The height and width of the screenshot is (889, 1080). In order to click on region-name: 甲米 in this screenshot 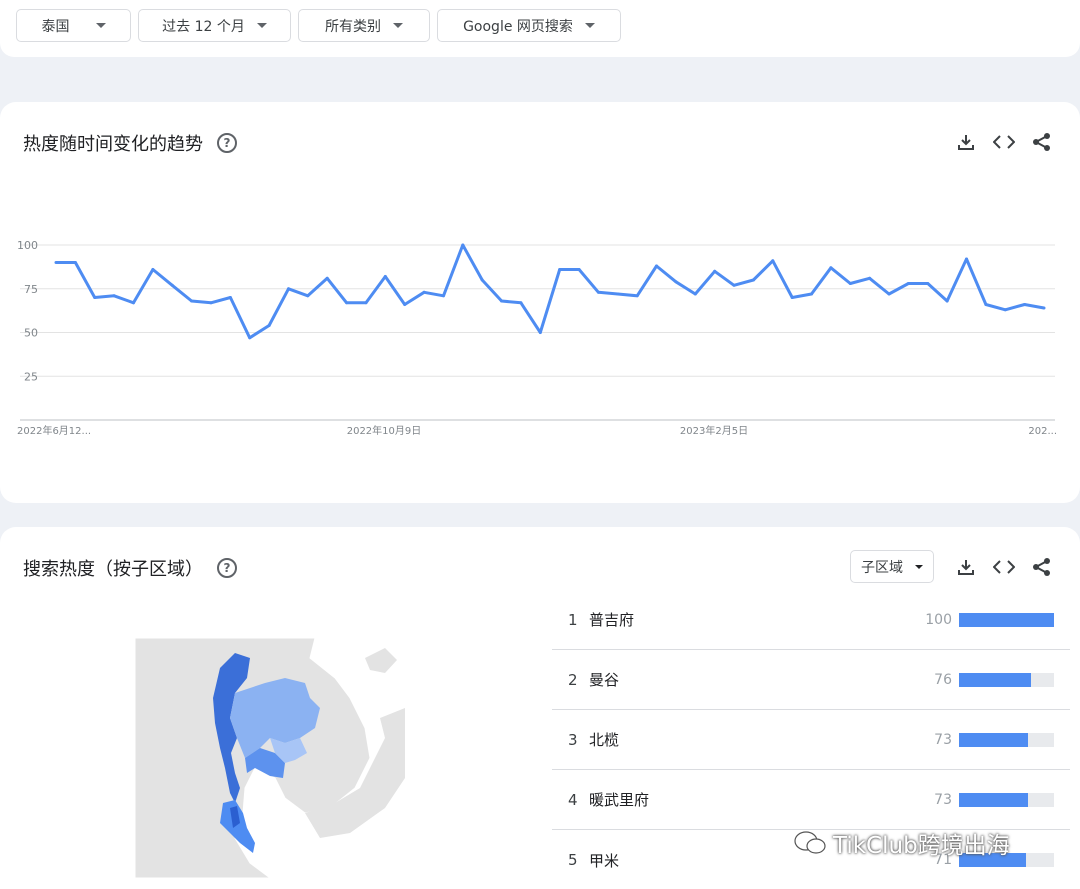, I will do `click(604, 860)`.